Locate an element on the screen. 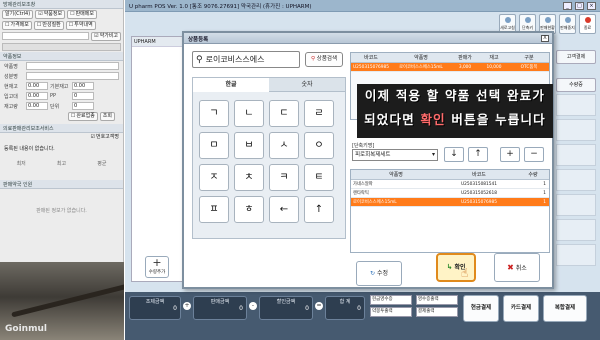  cash-payment-button: 현금결제 is located at coordinates (481, 308).